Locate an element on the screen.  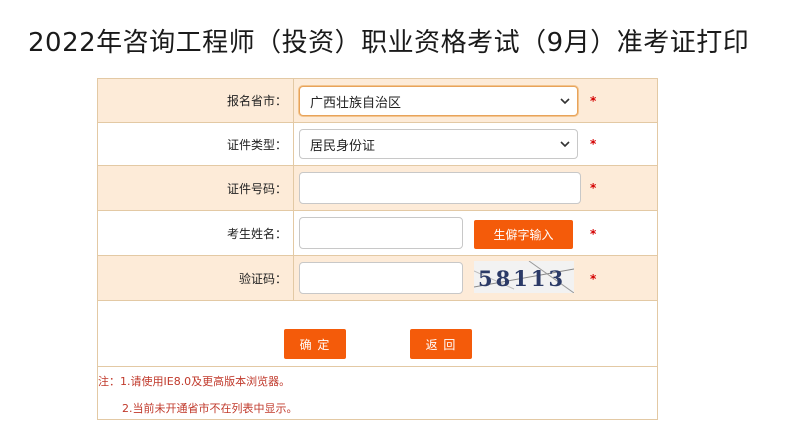
id-type-select: 居民身份证 is located at coordinates (438, 144).